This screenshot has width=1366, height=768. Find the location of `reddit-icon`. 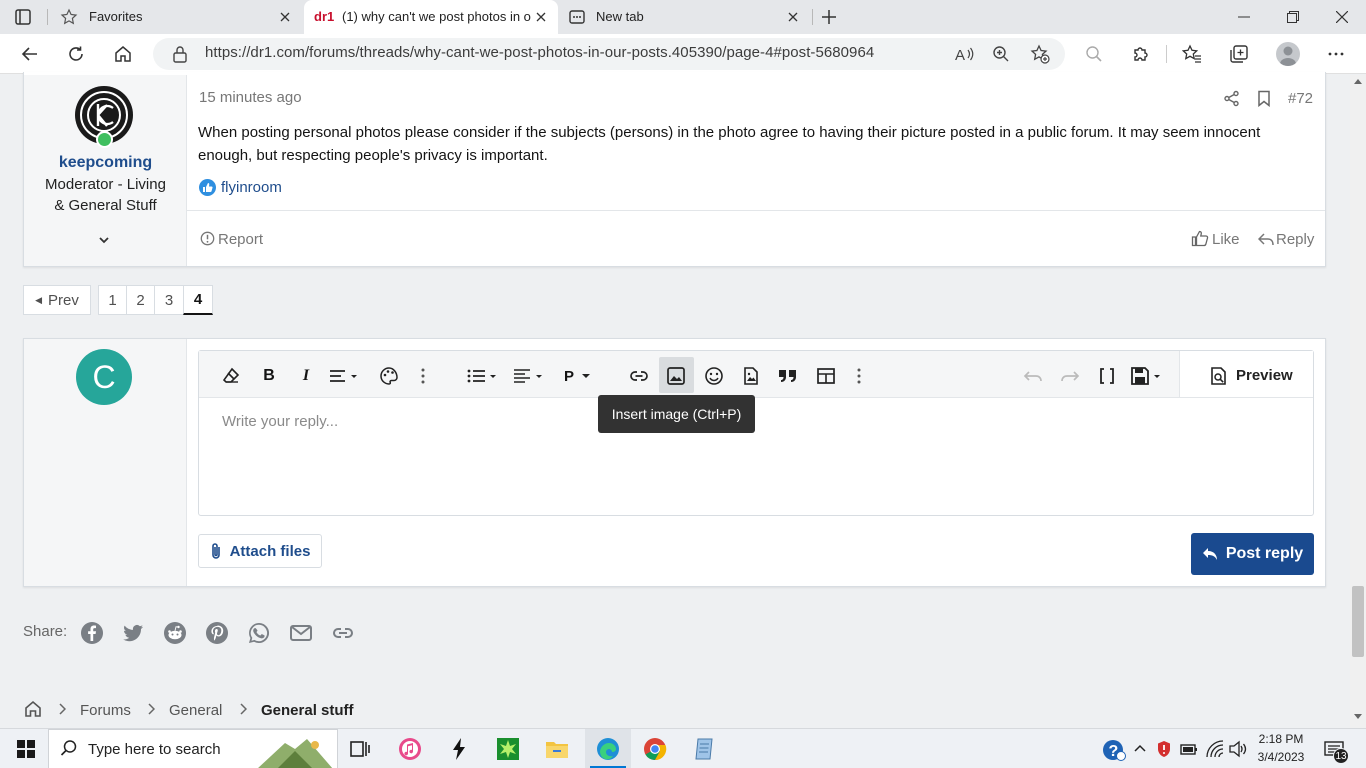

reddit-icon is located at coordinates (175, 633).